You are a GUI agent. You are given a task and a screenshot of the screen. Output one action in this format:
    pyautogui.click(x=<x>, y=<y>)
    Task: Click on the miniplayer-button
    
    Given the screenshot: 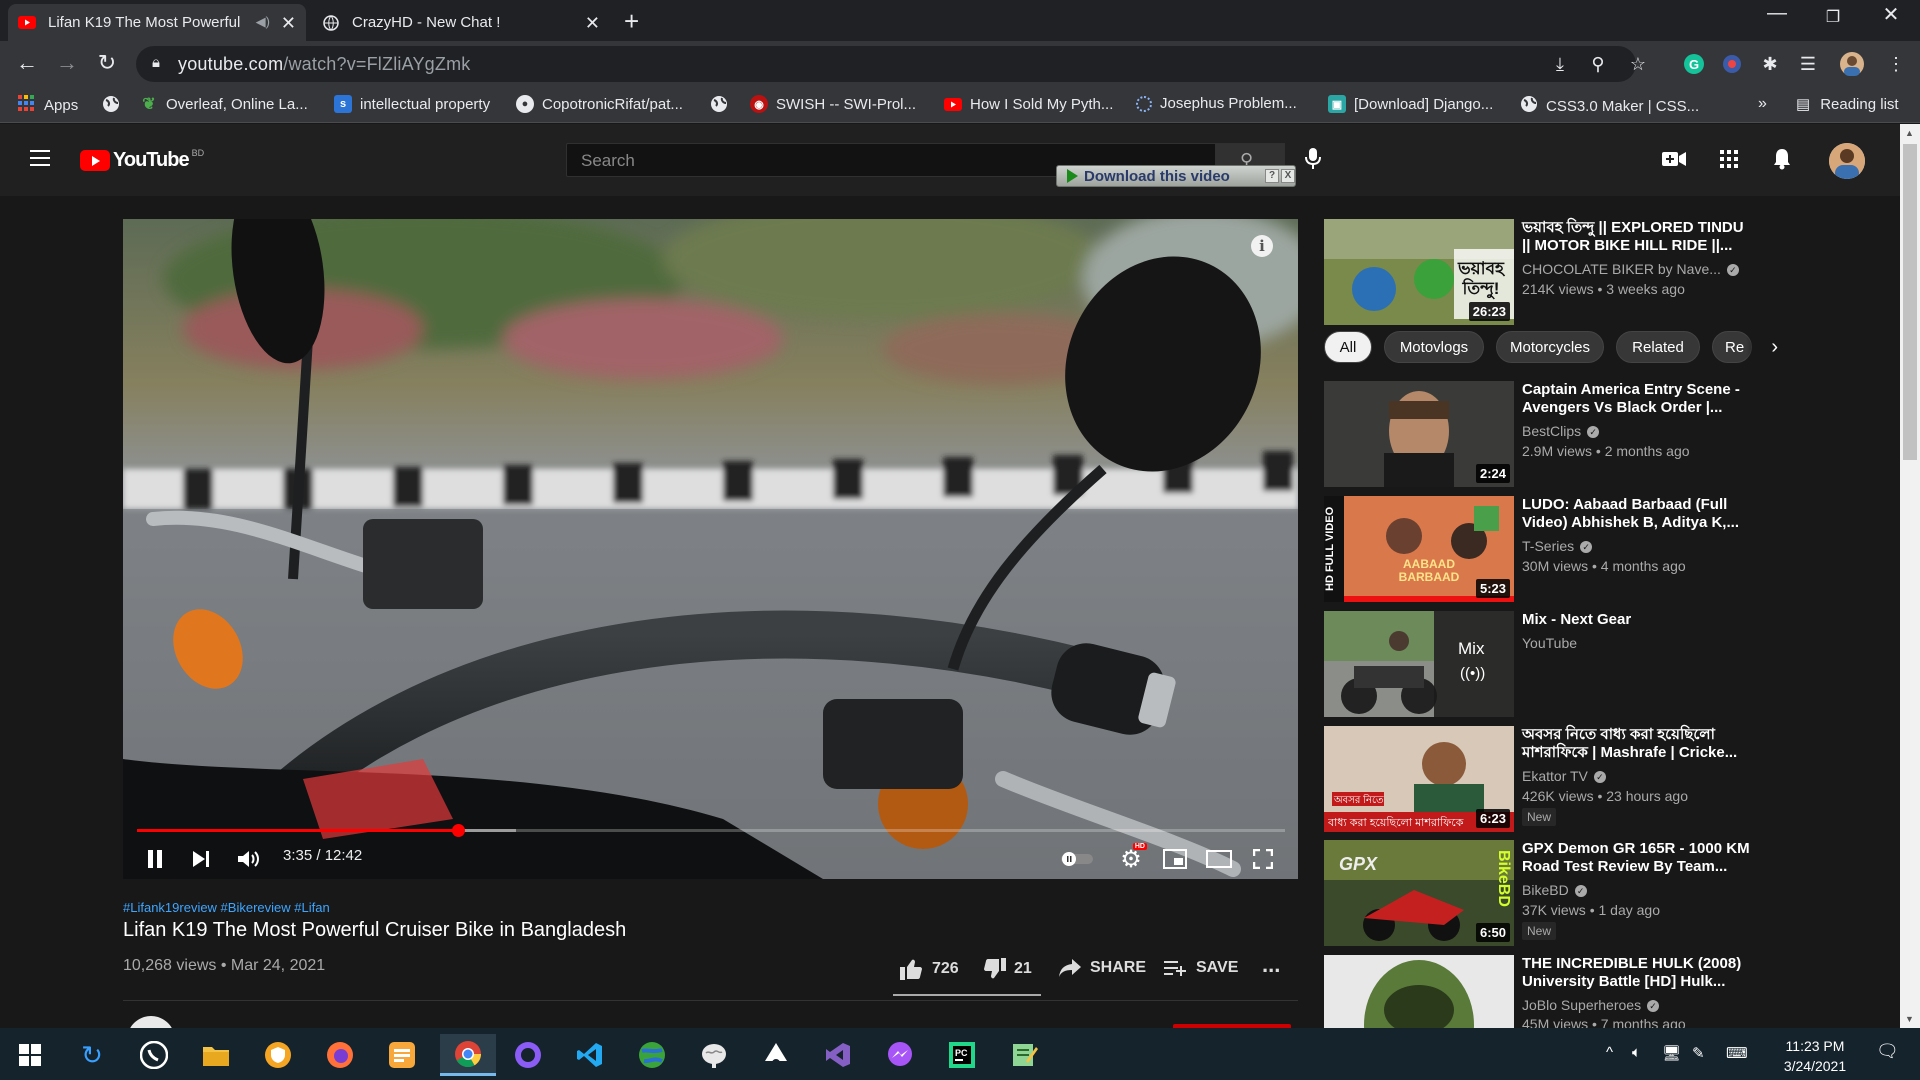 What is the action you would take?
    pyautogui.click(x=1175, y=859)
    